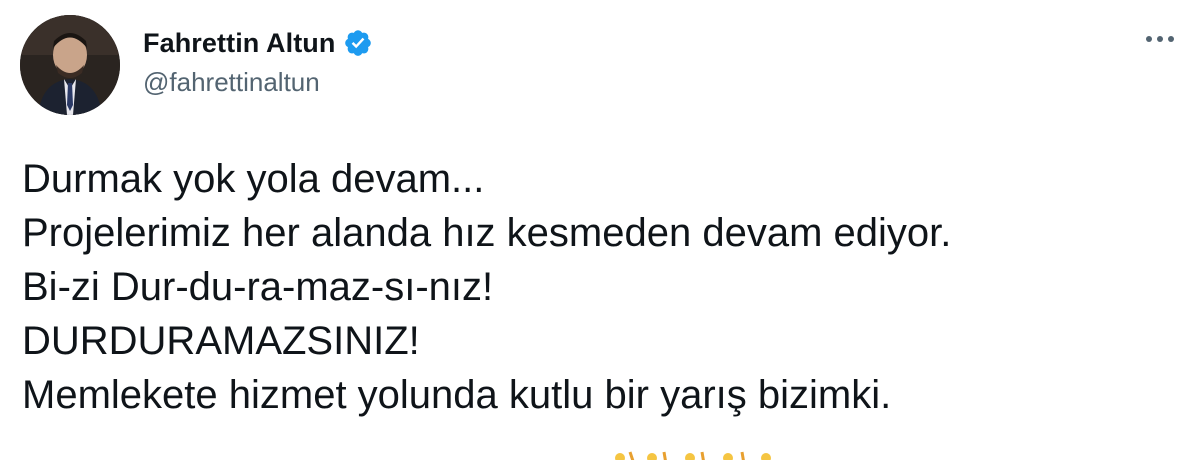 The height and width of the screenshot is (460, 1200). I want to click on name-row: Fahrettin Altun, so click(258, 43).